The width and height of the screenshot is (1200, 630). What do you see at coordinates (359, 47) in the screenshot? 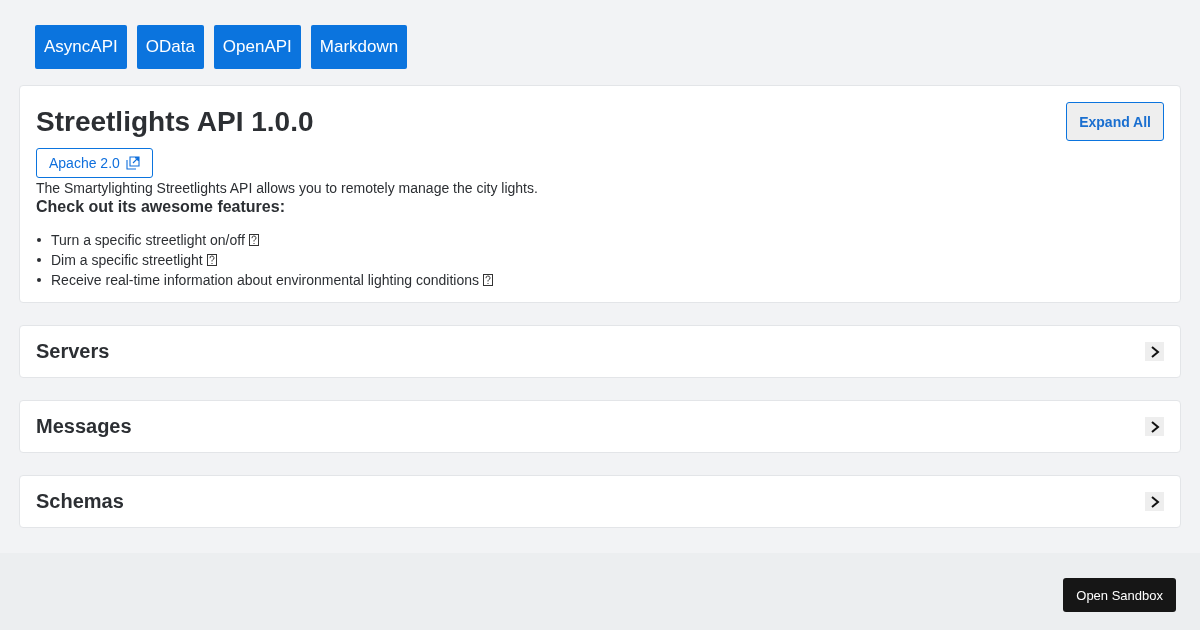
I see `format-tab: Markdown` at bounding box center [359, 47].